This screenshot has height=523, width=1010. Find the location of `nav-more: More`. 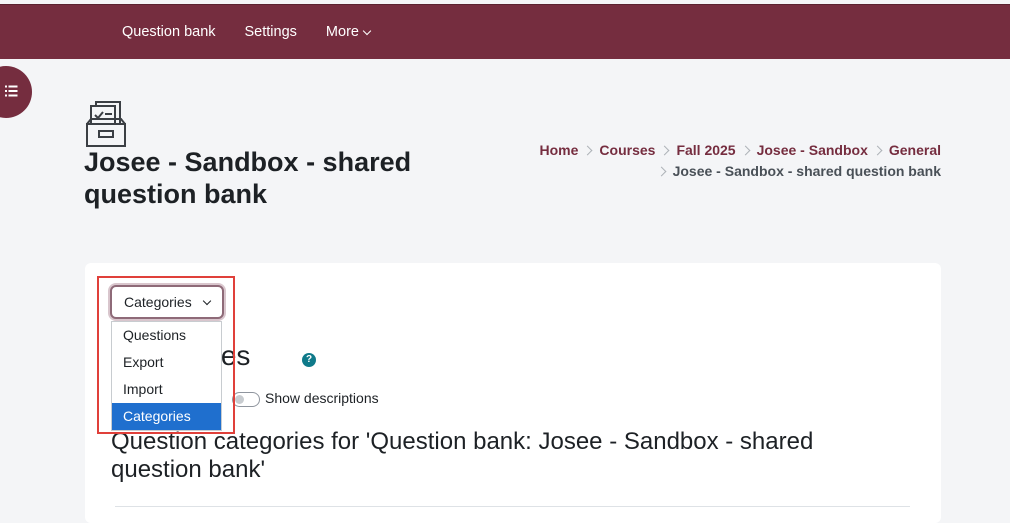

nav-more: More is located at coordinates (348, 32).